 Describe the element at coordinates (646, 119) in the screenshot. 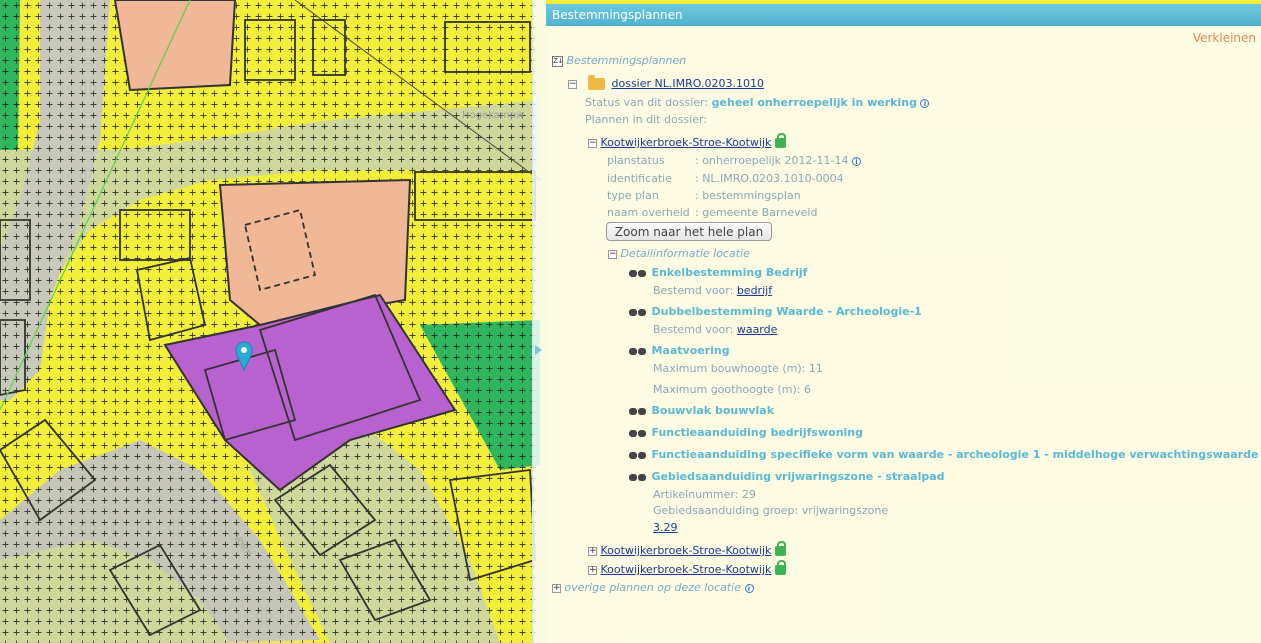

I see `plans-label: Plannen in dit dossier:` at that location.